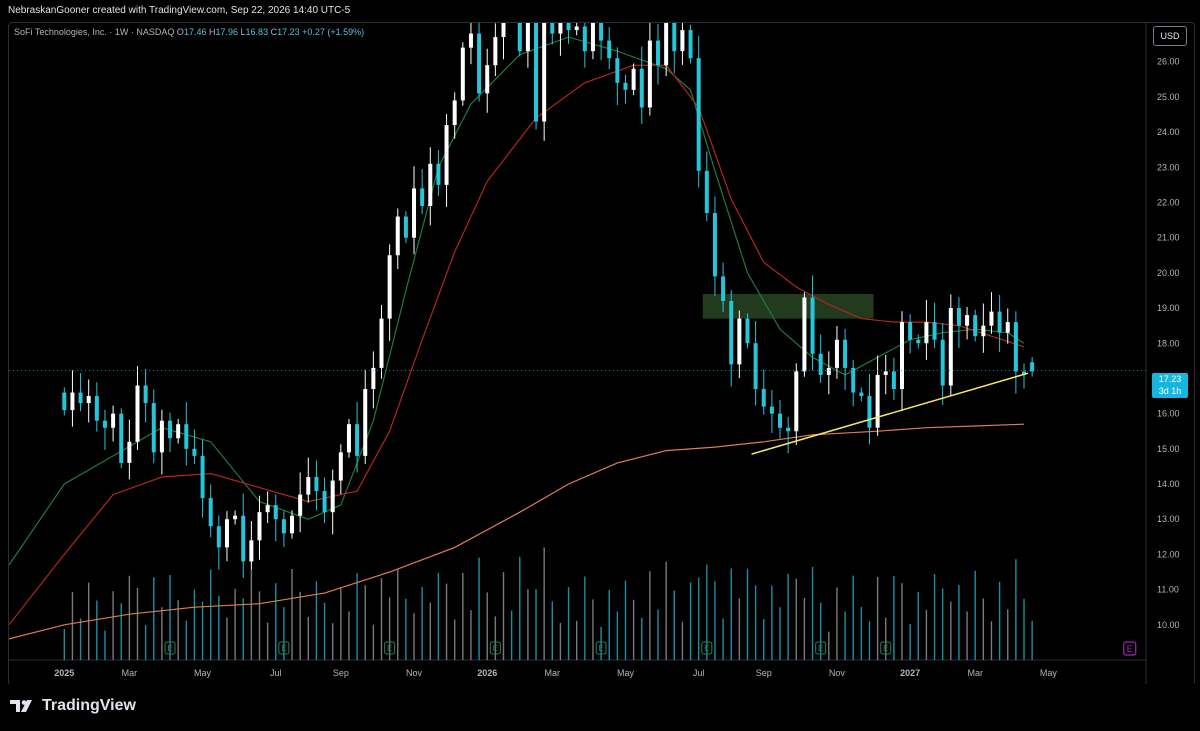 The height and width of the screenshot is (731, 1200). I want to click on brand-logo: TradingView, so click(73, 706).